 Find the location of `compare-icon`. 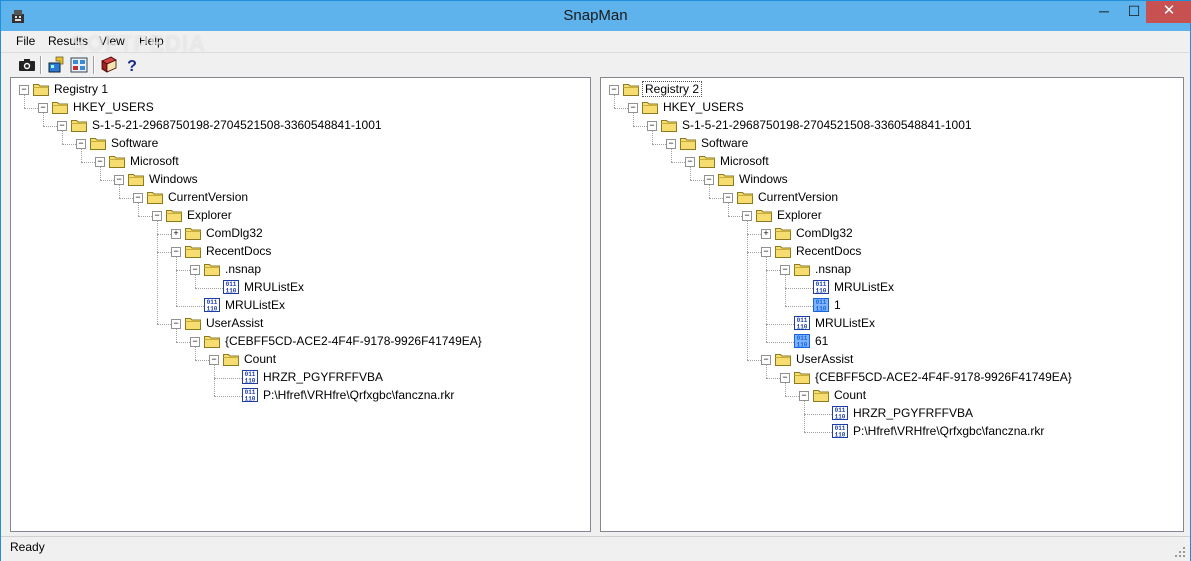

compare-icon is located at coordinates (79, 65).